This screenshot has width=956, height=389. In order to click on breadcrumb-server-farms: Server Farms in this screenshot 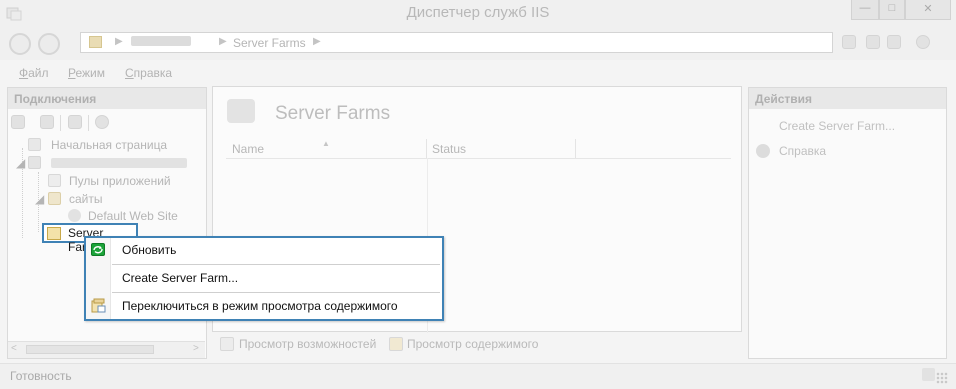, I will do `click(269, 43)`.